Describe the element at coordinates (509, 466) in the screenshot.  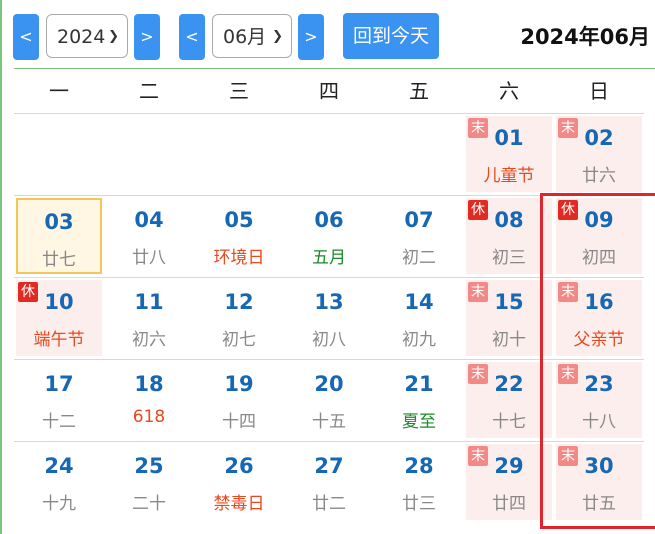
I see `day-number: 29` at that location.